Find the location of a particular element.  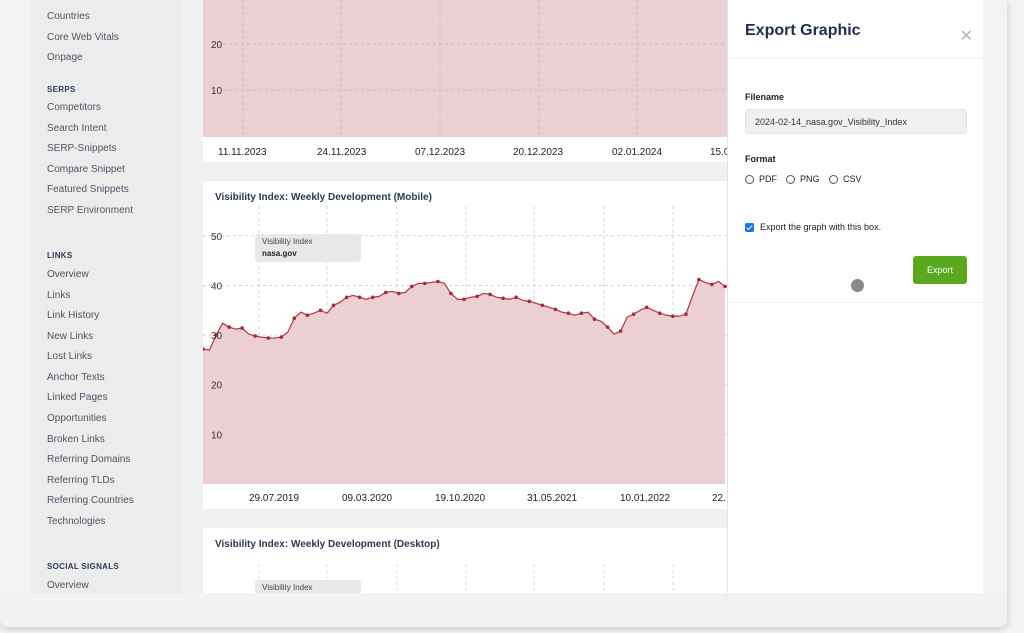

x-tick-label: 20.12.2023 is located at coordinates (538, 152).